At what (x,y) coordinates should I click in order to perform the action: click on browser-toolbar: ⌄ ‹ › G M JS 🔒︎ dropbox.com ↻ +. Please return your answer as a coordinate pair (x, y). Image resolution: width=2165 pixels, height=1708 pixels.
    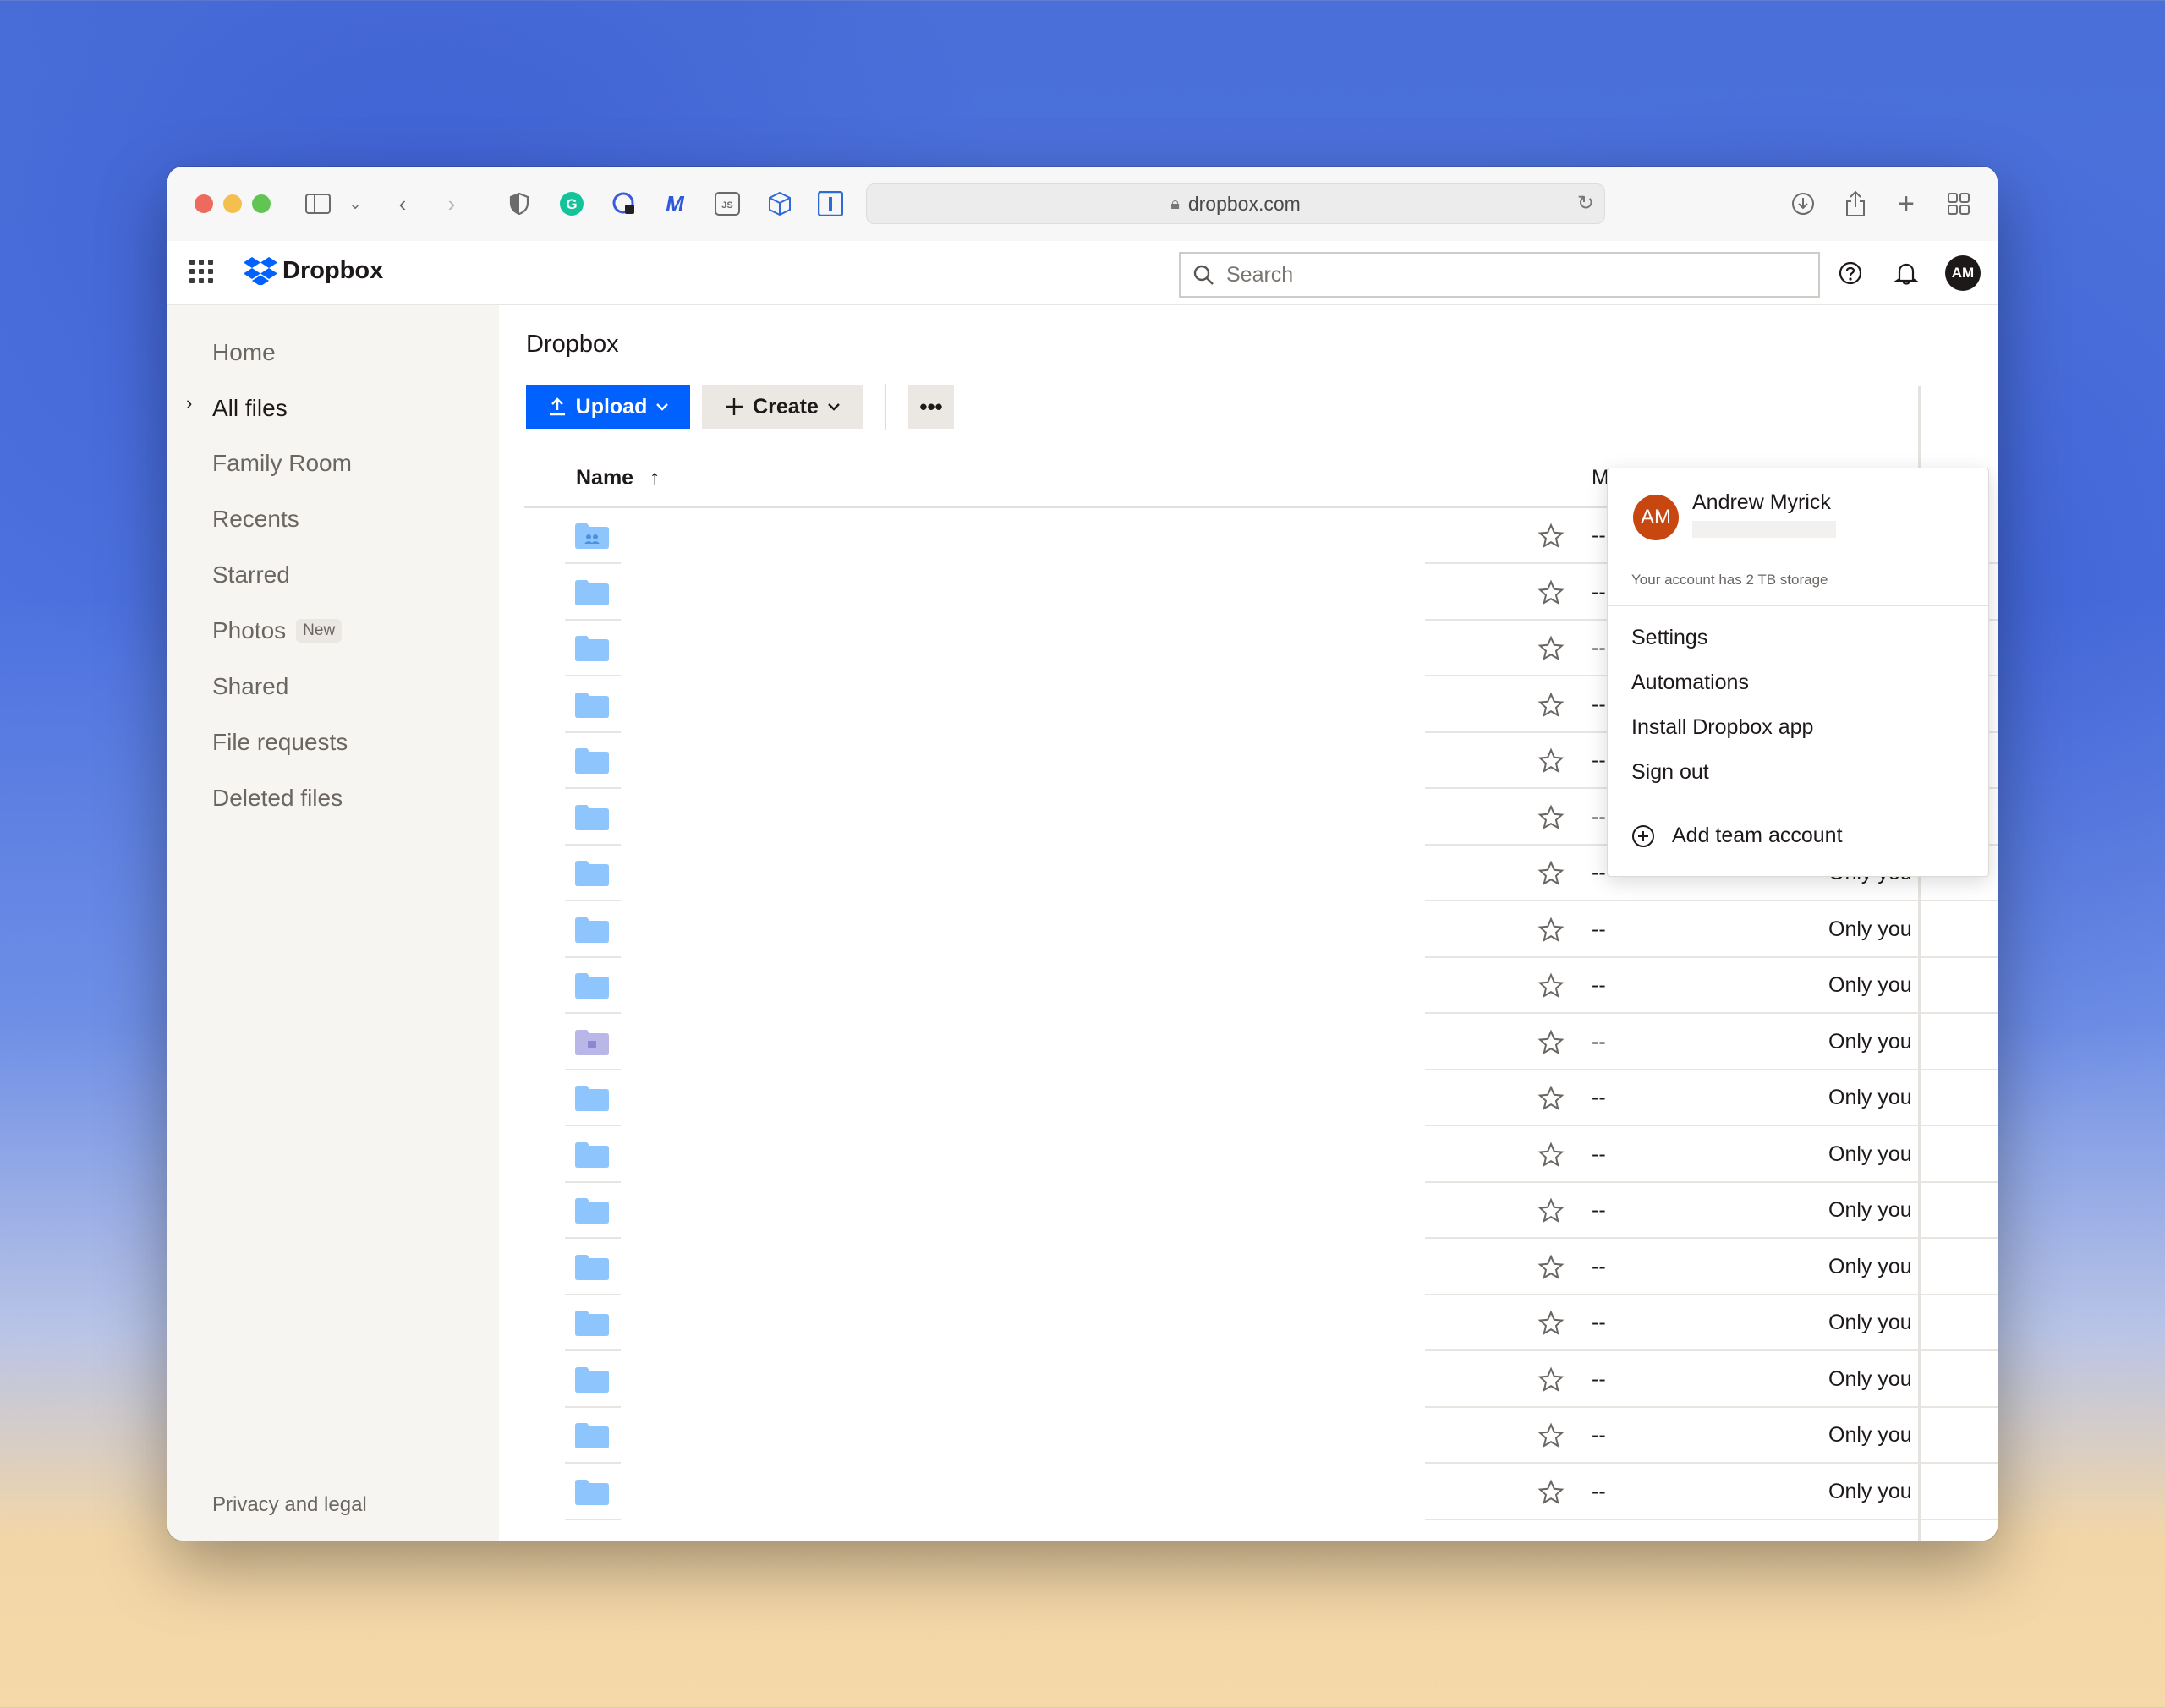
    Looking at the image, I should click on (1082, 204).